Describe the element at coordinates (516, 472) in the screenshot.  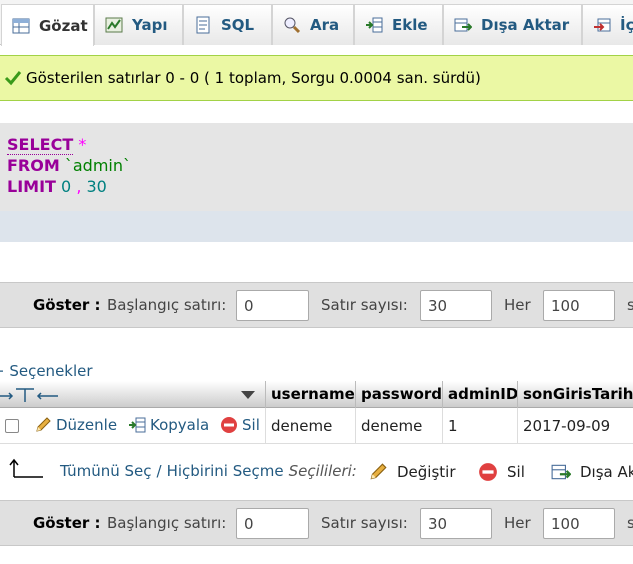
I see `bulk-delete-label: Sil` at that location.